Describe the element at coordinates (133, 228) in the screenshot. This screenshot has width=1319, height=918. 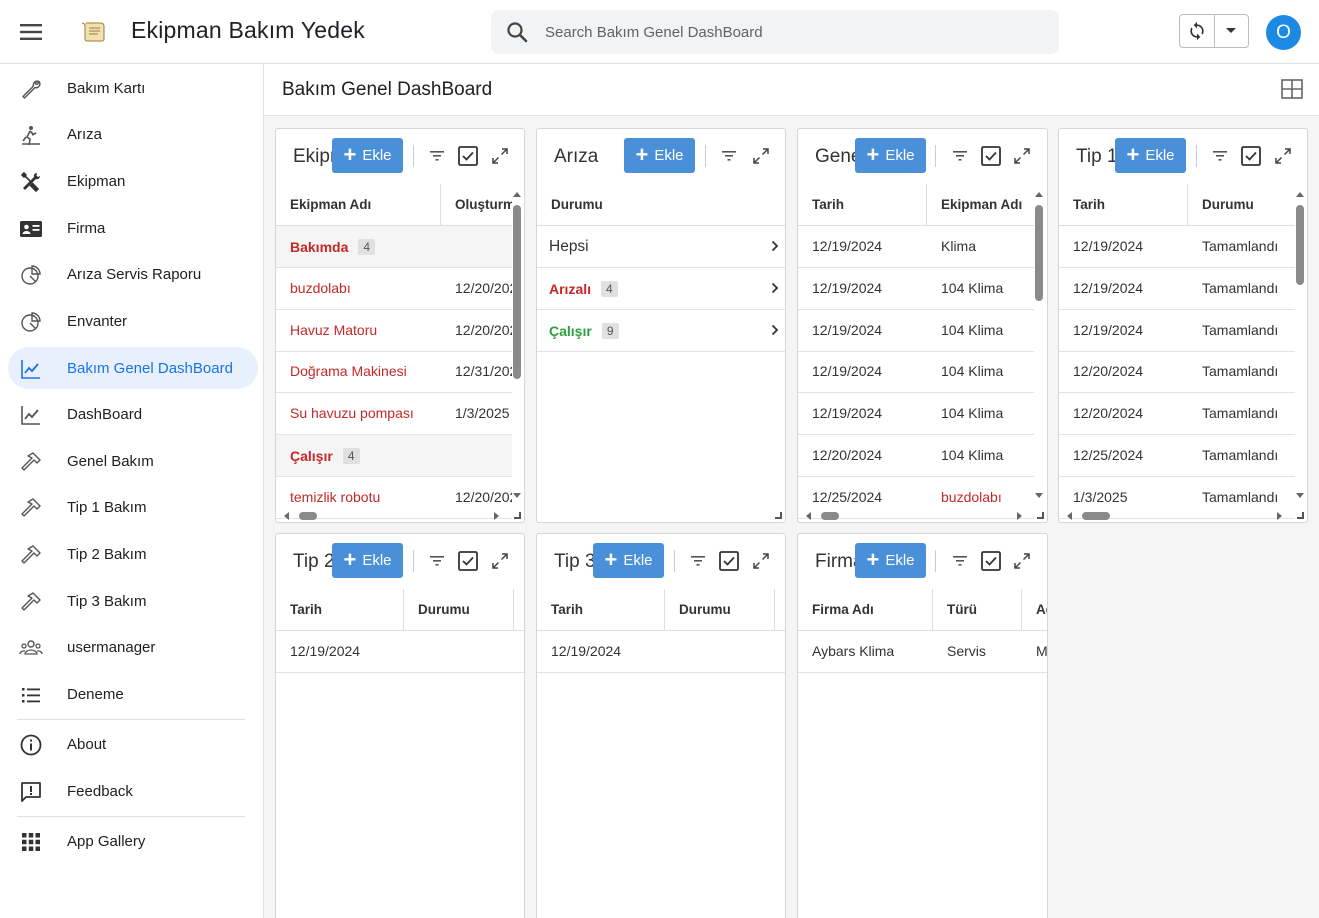
I see `sidebar-item-firma: Firma` at that location.